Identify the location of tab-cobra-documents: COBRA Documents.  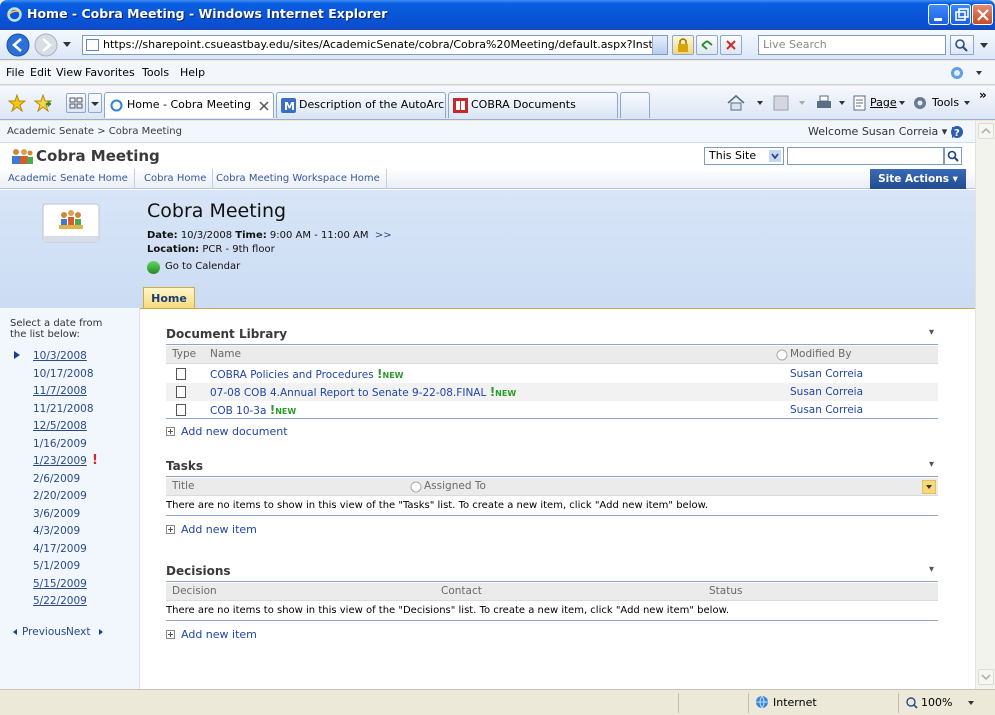
(533, 105).